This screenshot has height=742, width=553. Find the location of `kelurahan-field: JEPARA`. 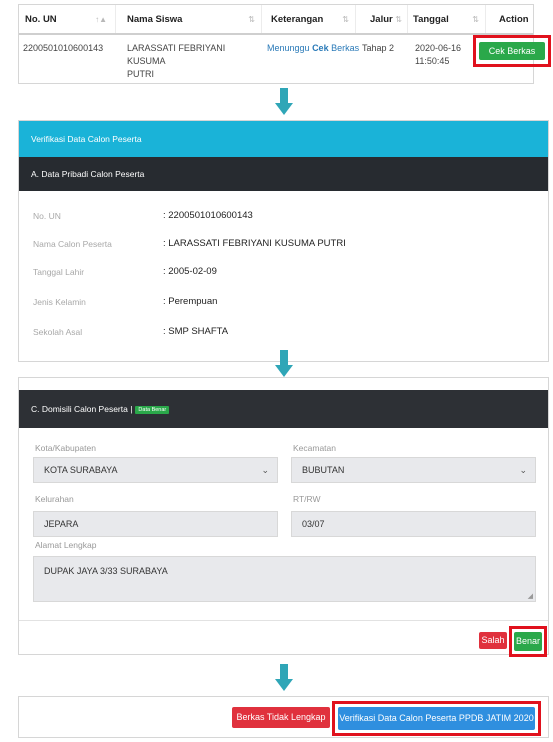

kelurahan-field: JEPARA is located at coordinates (155, 524).